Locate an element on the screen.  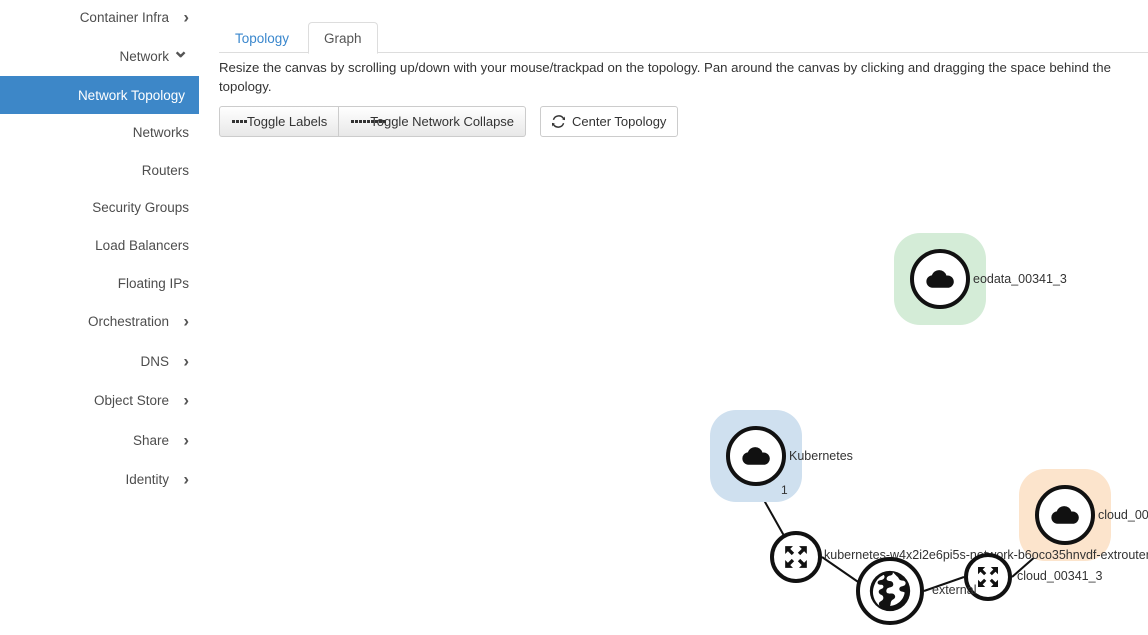
sidebar-item-label: Network Topology is located at coordinates (131, 95).